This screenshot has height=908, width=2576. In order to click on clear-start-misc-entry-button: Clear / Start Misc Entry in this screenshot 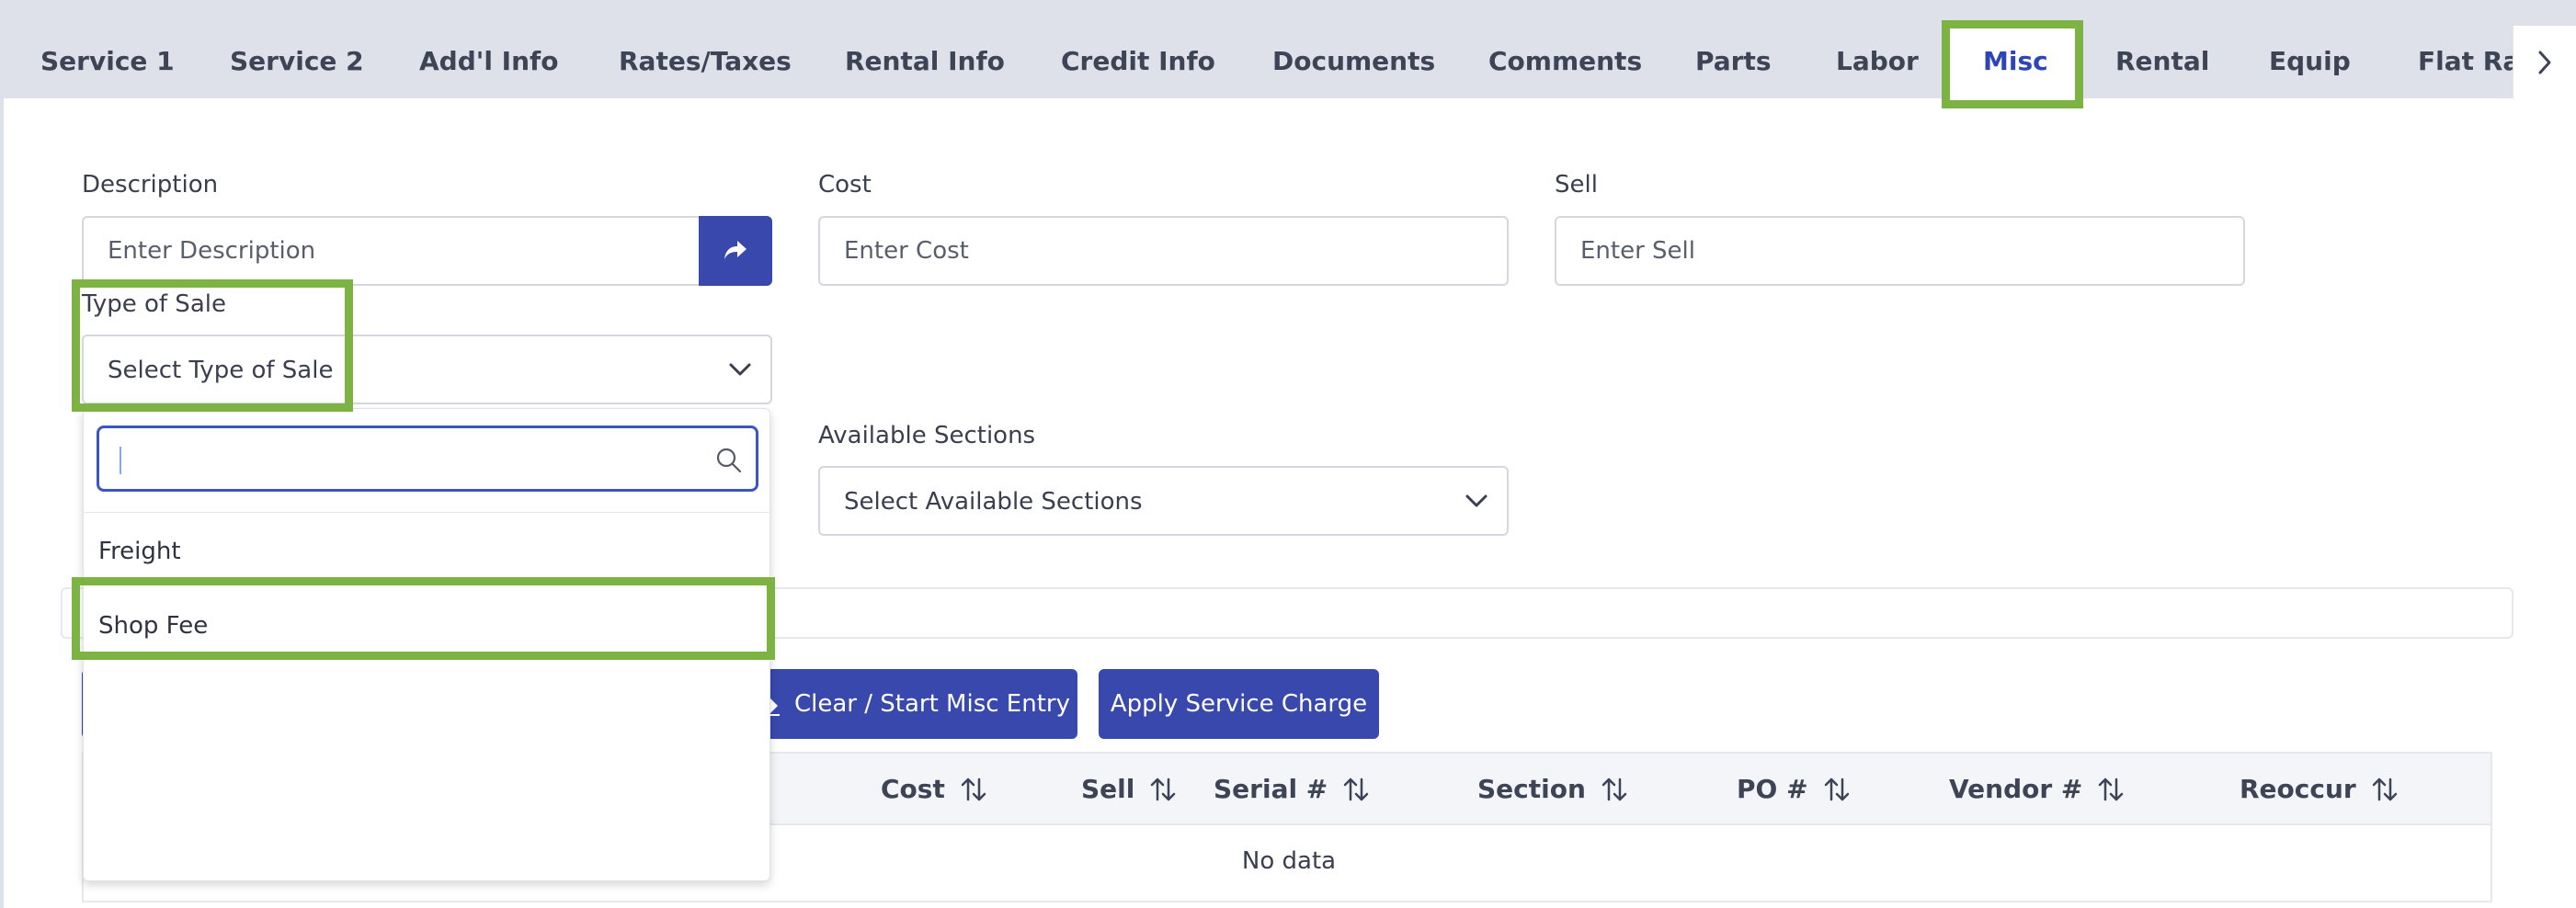, I will do `click(912, 704)`.